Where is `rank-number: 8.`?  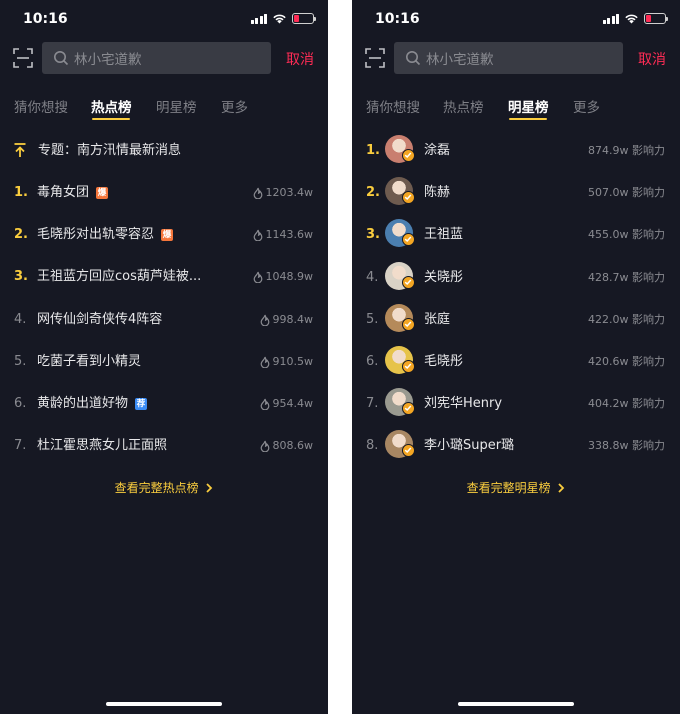
rank-number: 8. is located at coordinates (372, 446).